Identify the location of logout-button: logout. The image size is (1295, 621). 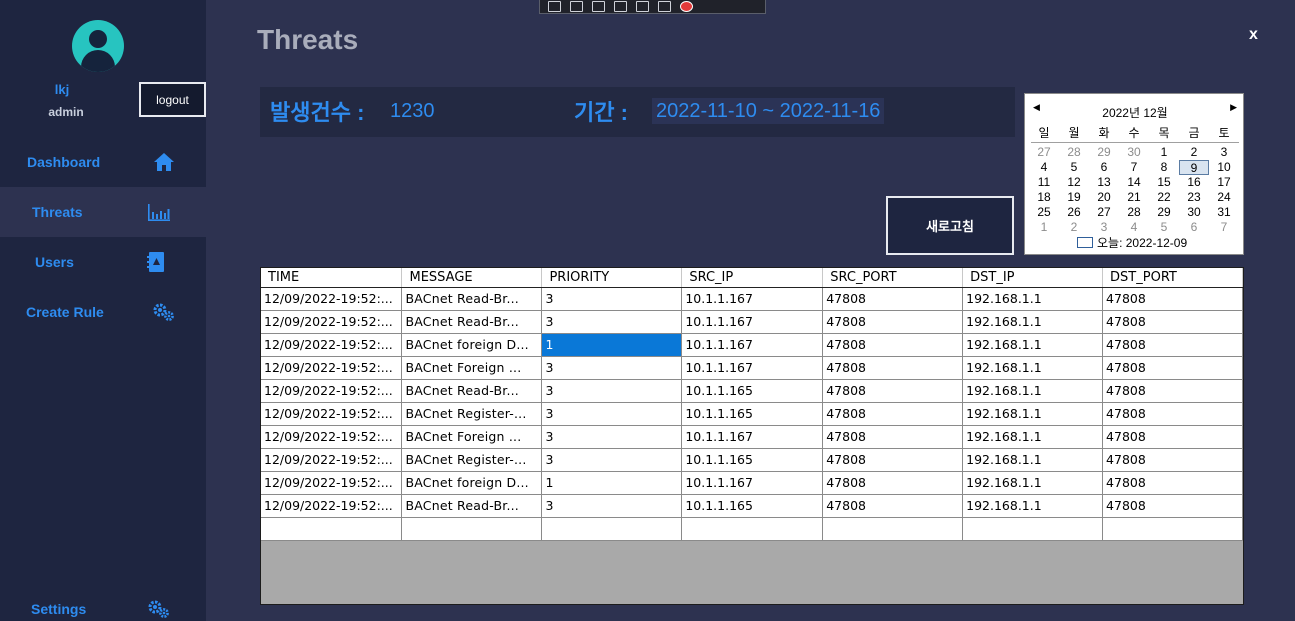
(172, 99).